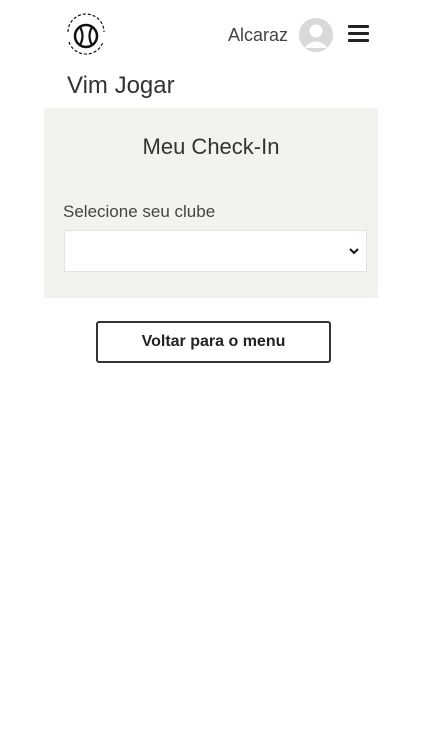  Describe the element at coordinates (86, 36) in the screenshot. I see `logo-icon` at that location.